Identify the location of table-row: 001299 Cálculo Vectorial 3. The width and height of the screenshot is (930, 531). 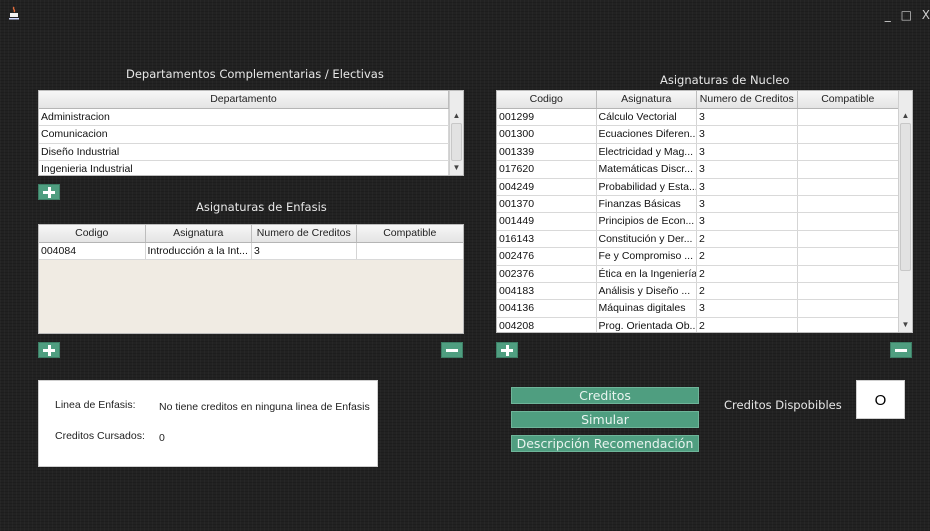
(698, 118).